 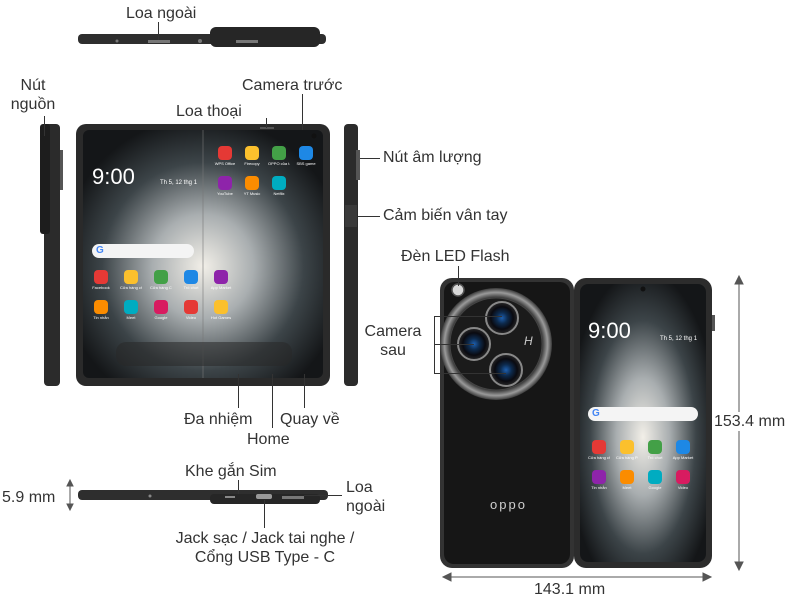 I want to click on inner-app-label: Firecopy, so click(x=252, y=163).